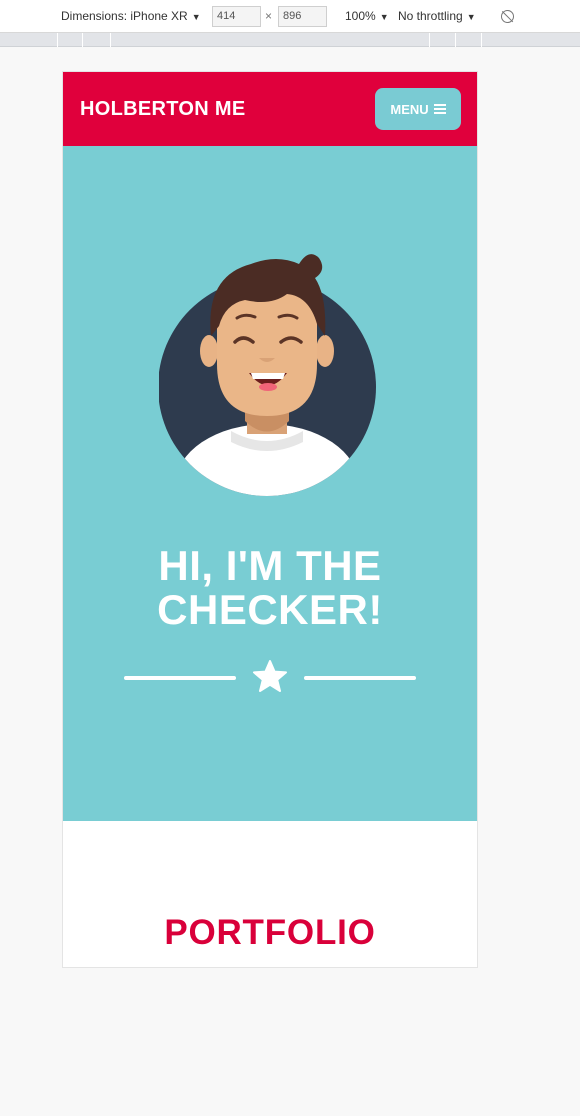 Image resolution: width=580 pixels, height=1116 pixels. I want to click on device-select: Dimensions: iPhone XR ▼, so click(131, 16).